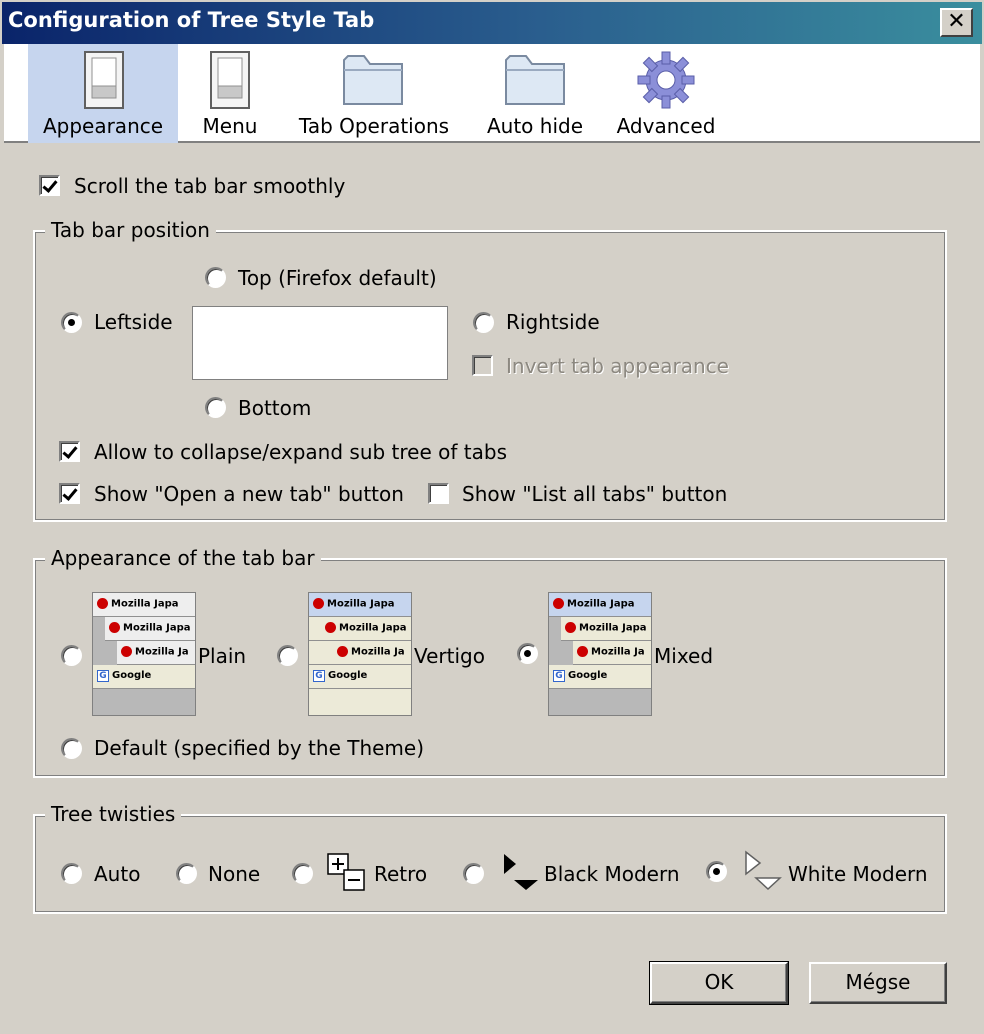 Image resolution: width=984 pixels, height=1034 pixels. I want to click on tab-auto-hide: Auto hide, so click(535, 93).